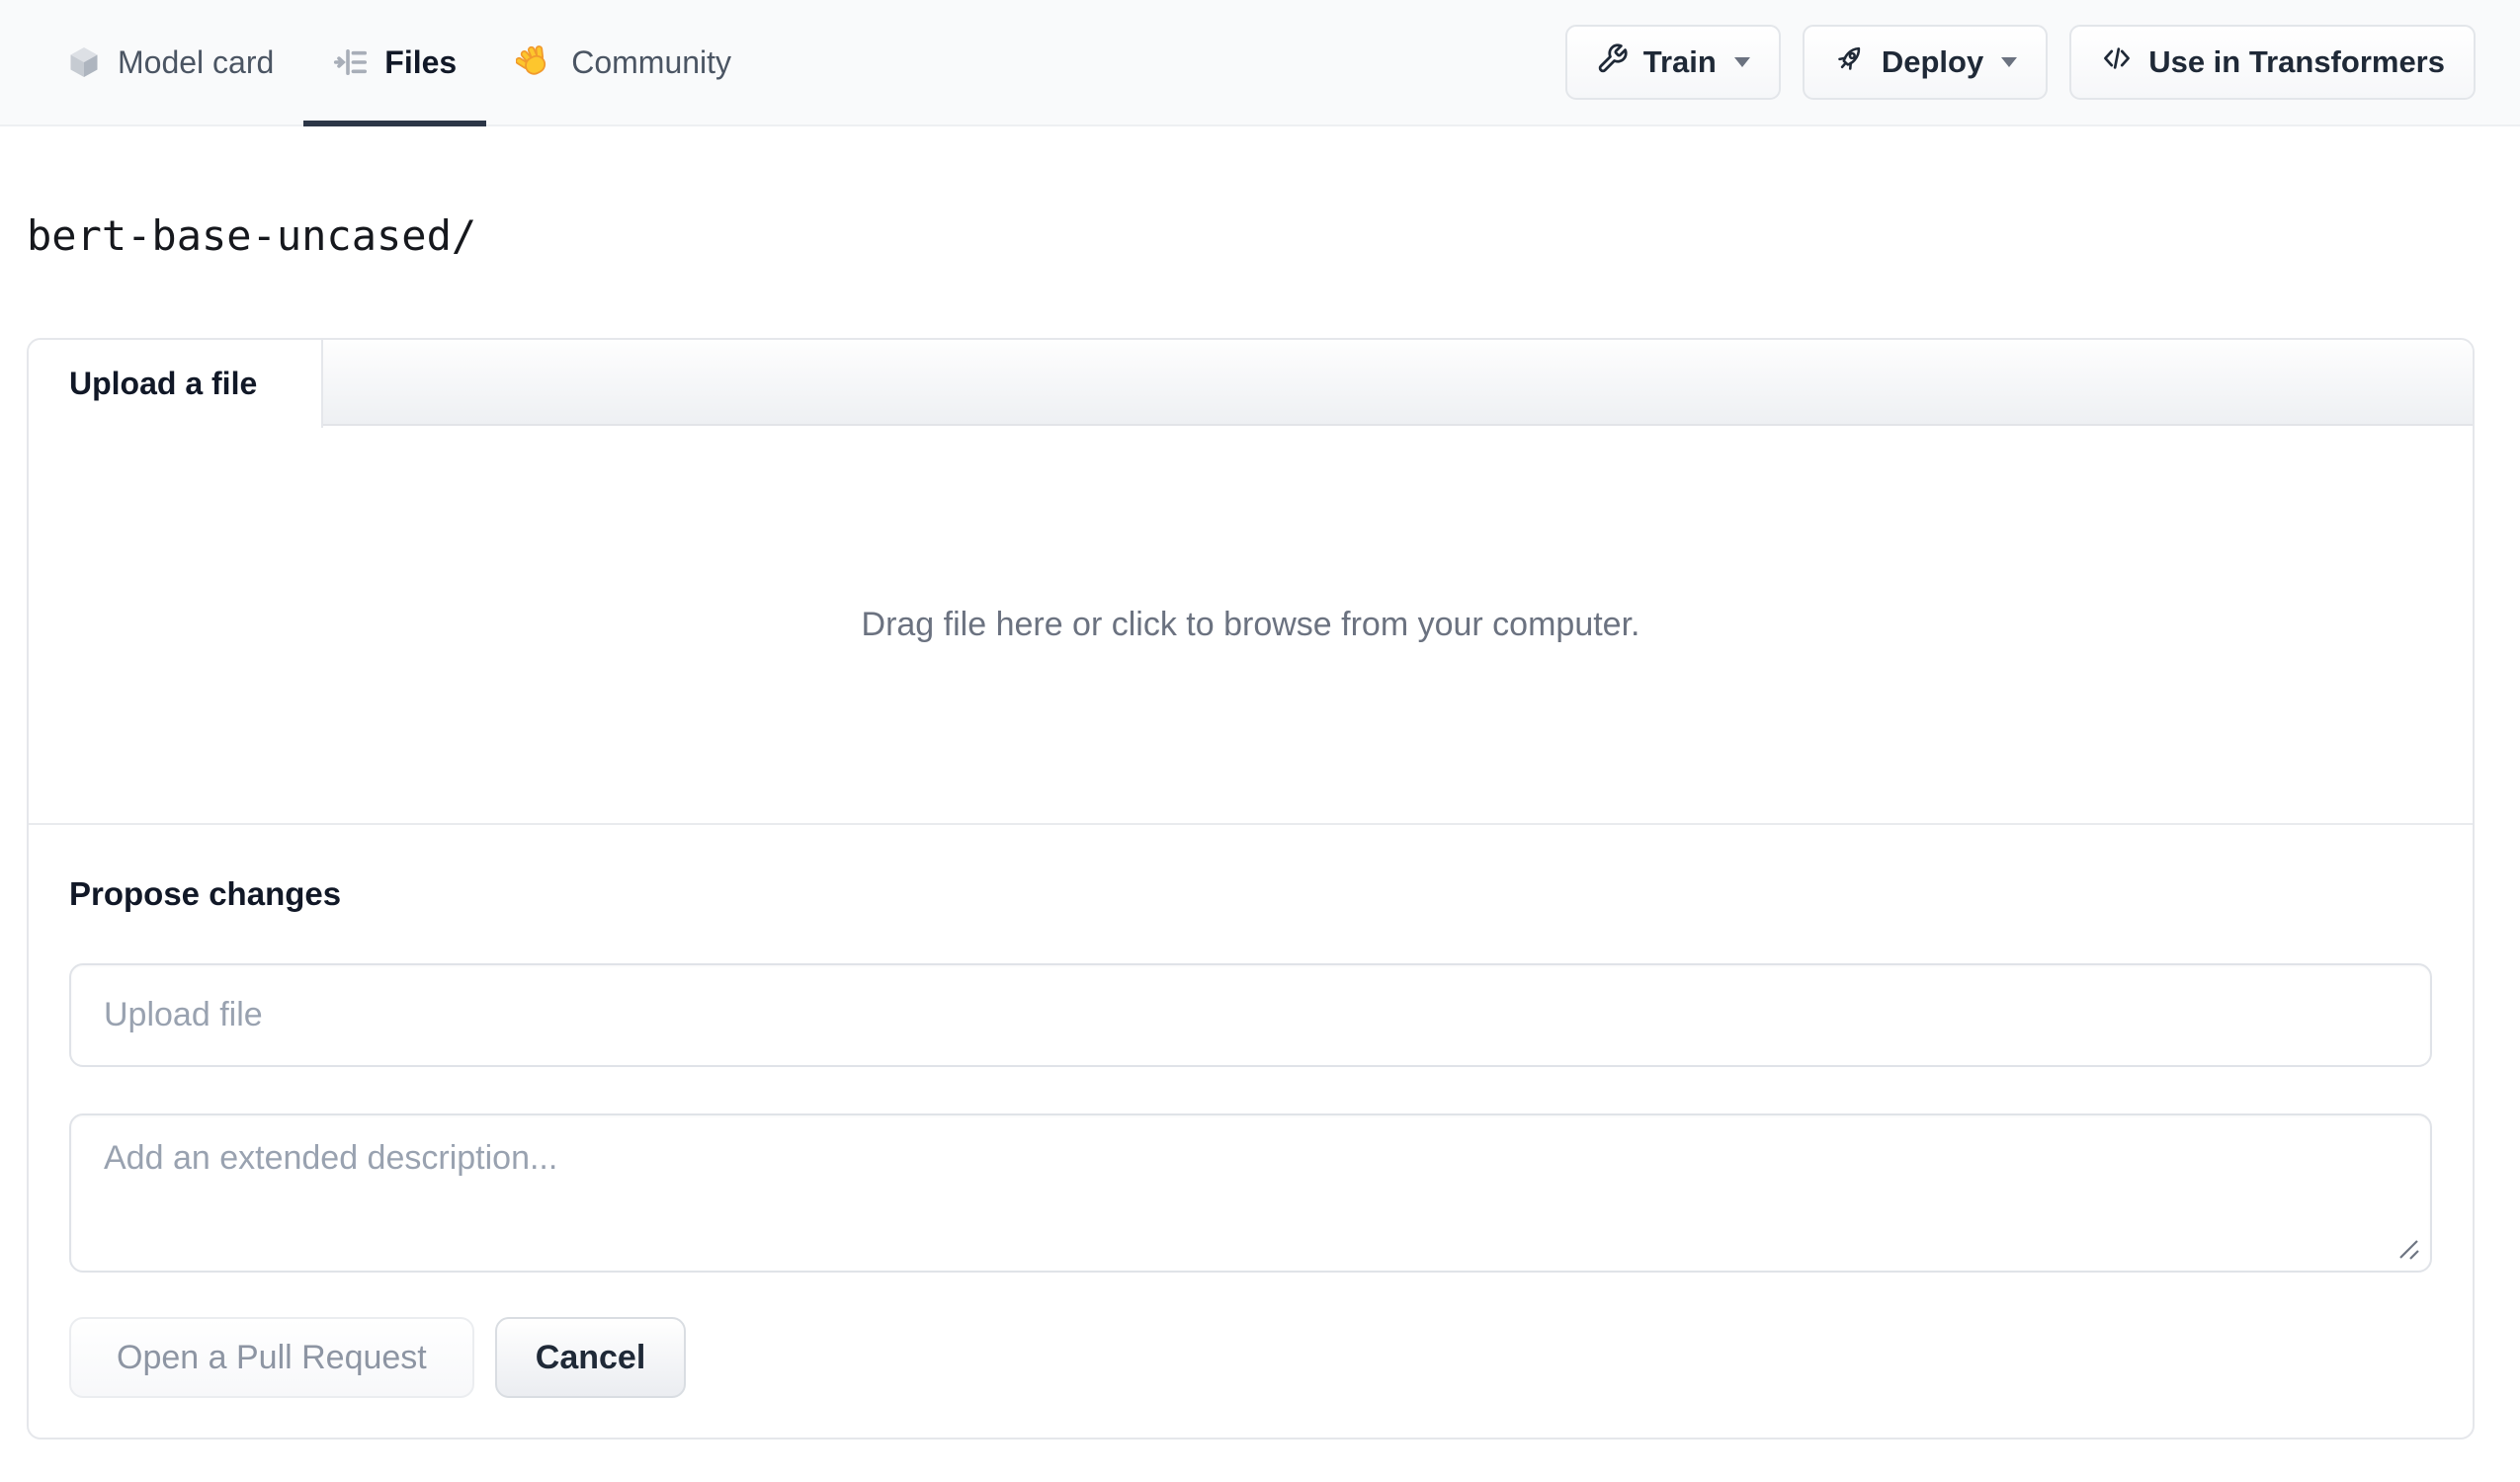 The height and width of the screenshot is (1482, 2520). I want to click on propose-changes-heading: Propose changes, so click(205, 894).